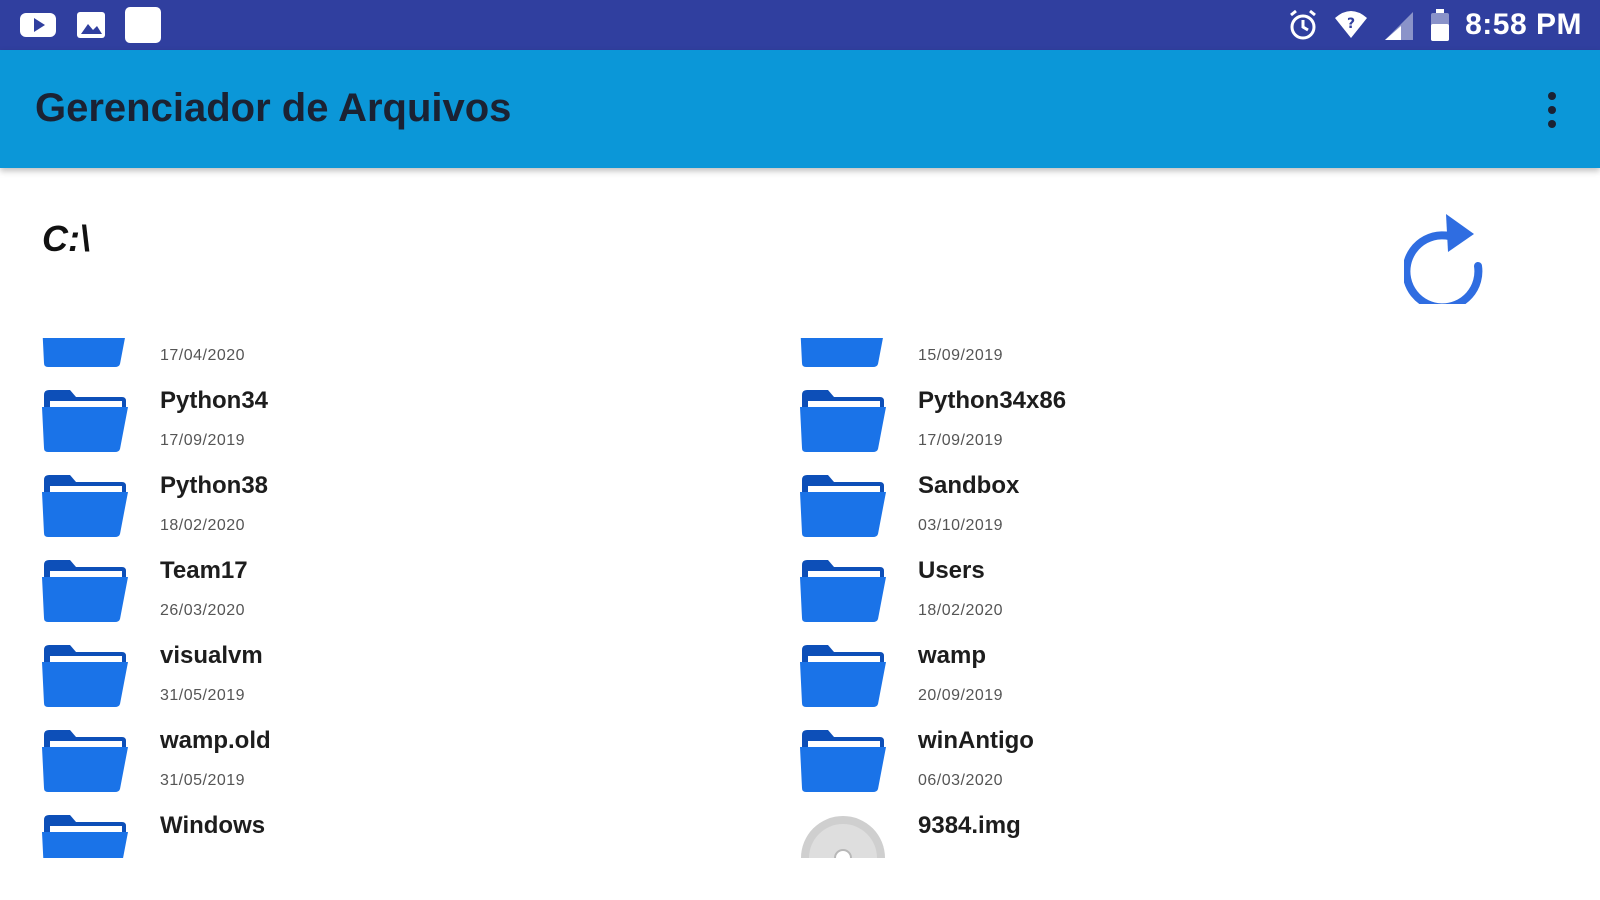  I want to click on file-item: 15/09/2019, so click(1179, 354).